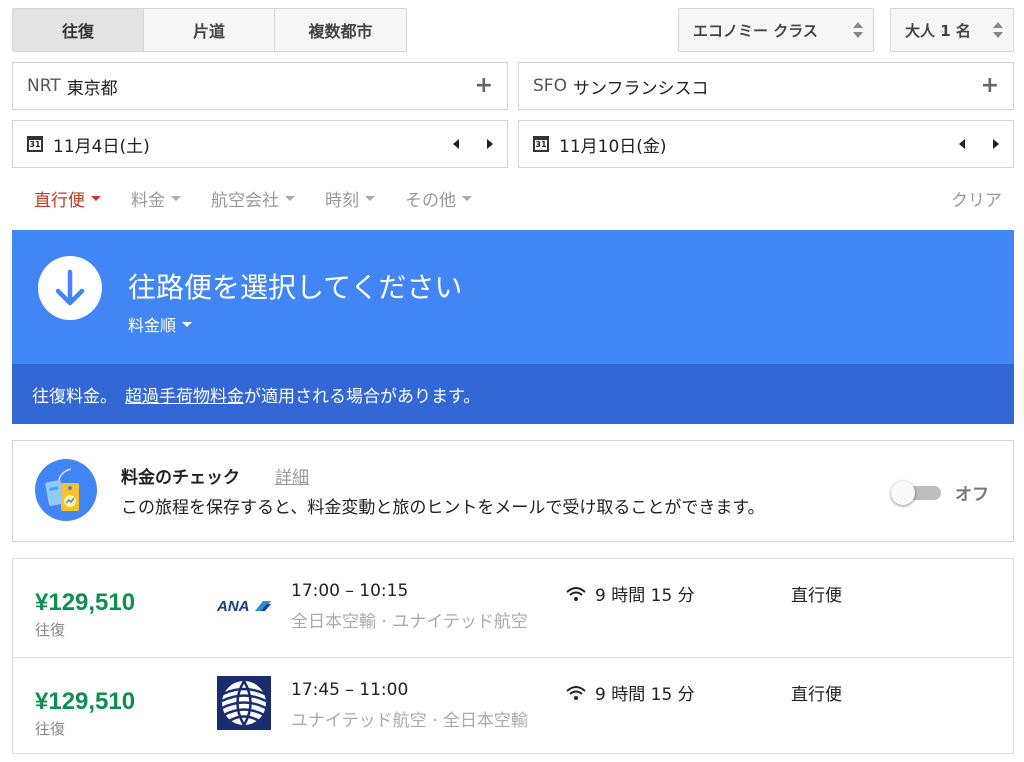 The image size is (1024, 762). I want to click on united-logo, so click(244, 705).